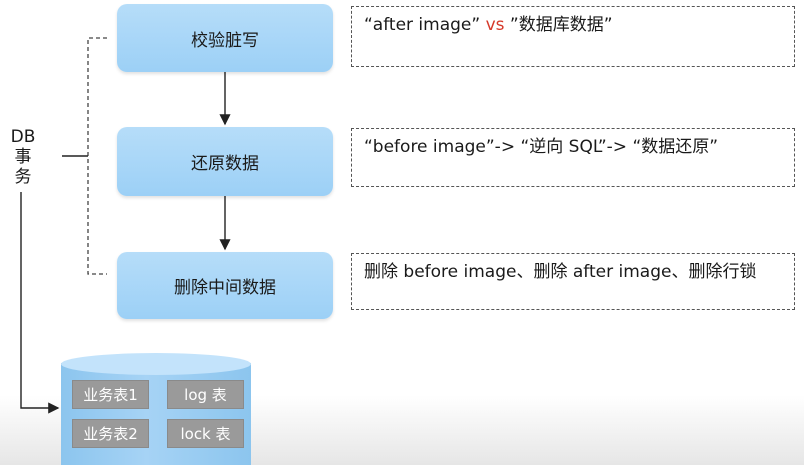  I want to click on note-db-data: ”数据库数据”, so click(558, 25).